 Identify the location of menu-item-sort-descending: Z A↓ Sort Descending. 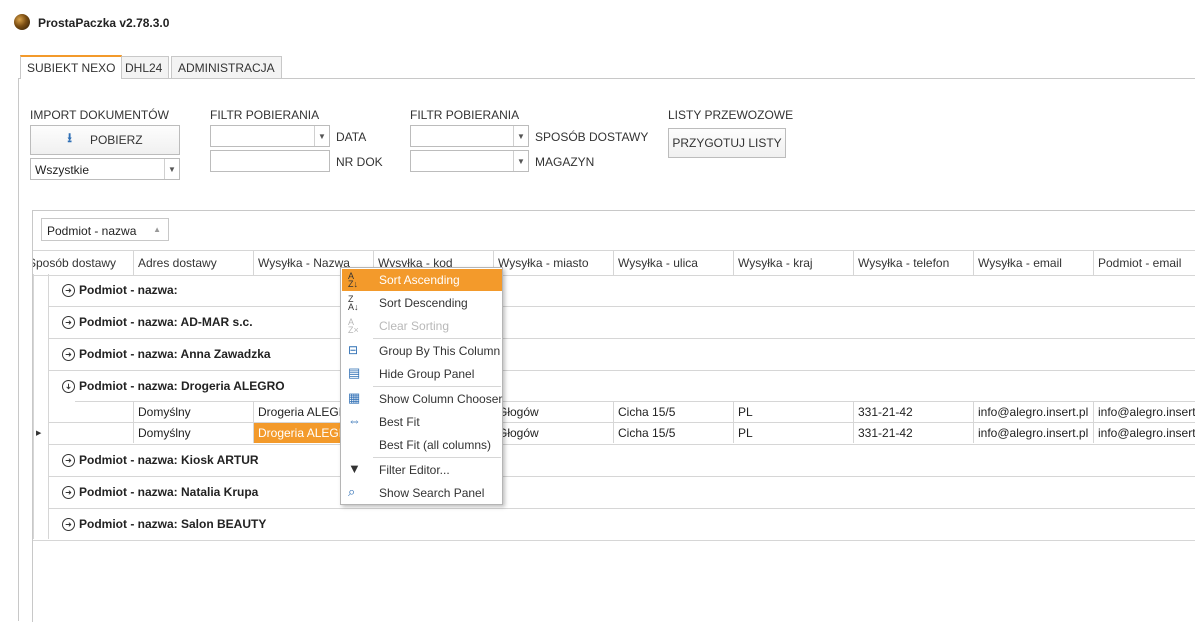
(422, 303).